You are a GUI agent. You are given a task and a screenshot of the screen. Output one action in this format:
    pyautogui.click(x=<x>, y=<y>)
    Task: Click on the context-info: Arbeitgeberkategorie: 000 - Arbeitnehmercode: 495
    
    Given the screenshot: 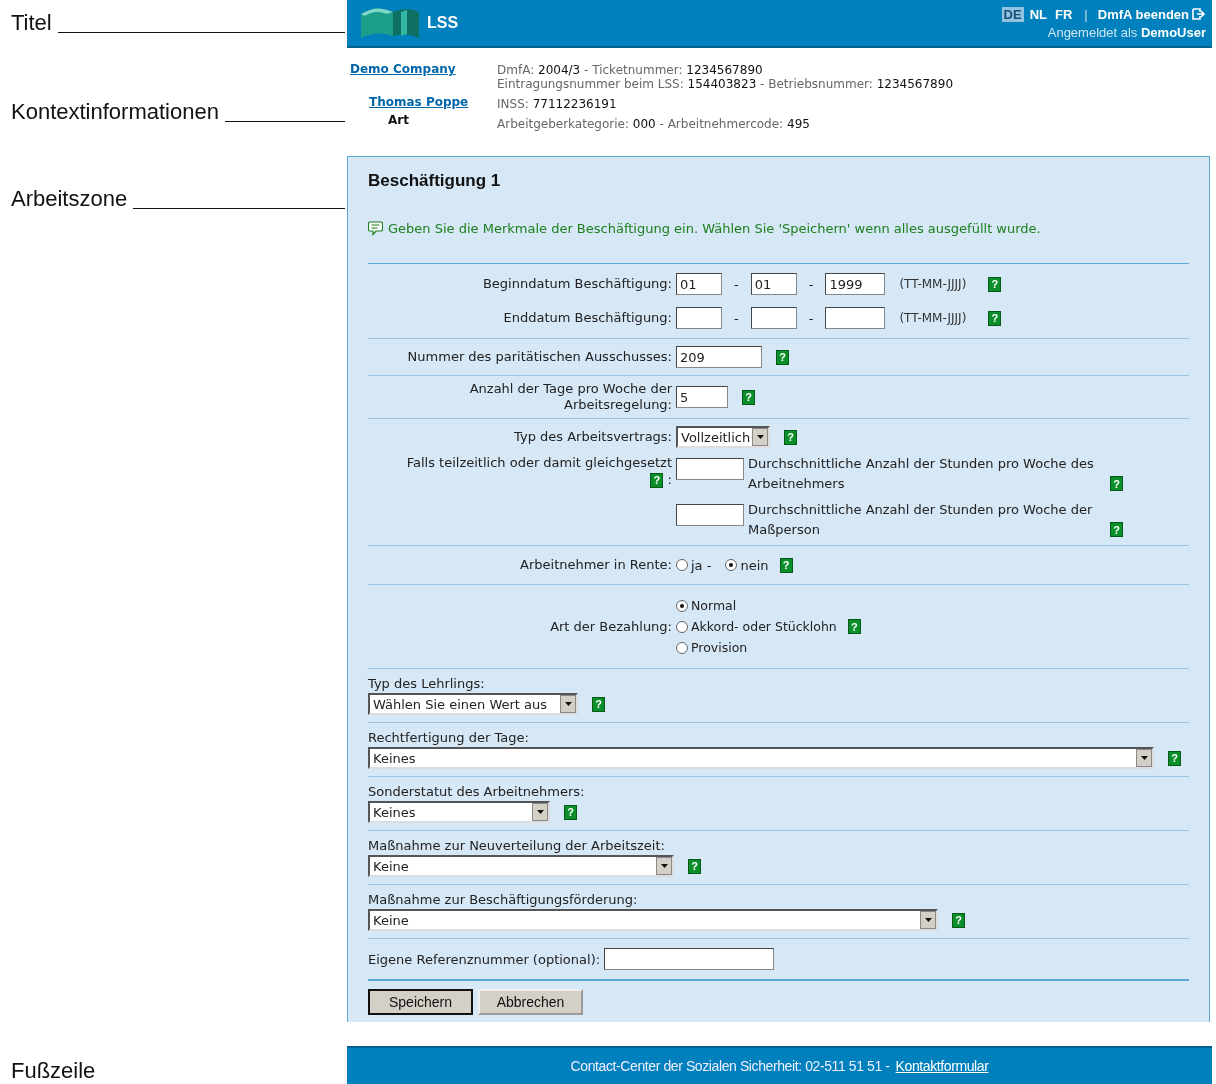 What is the action you would take?
    pyautogui.click(x=654, y=124)
    